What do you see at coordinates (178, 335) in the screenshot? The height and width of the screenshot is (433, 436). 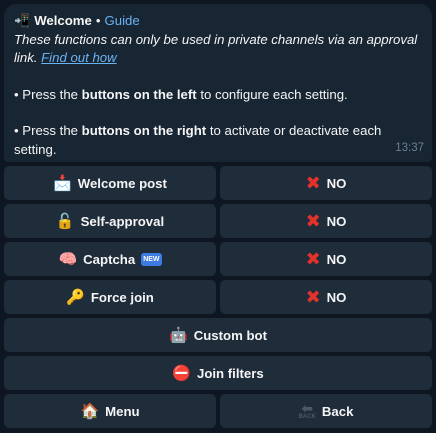 I see `robot-icon: 🤖` at bounding box center [178, 335].